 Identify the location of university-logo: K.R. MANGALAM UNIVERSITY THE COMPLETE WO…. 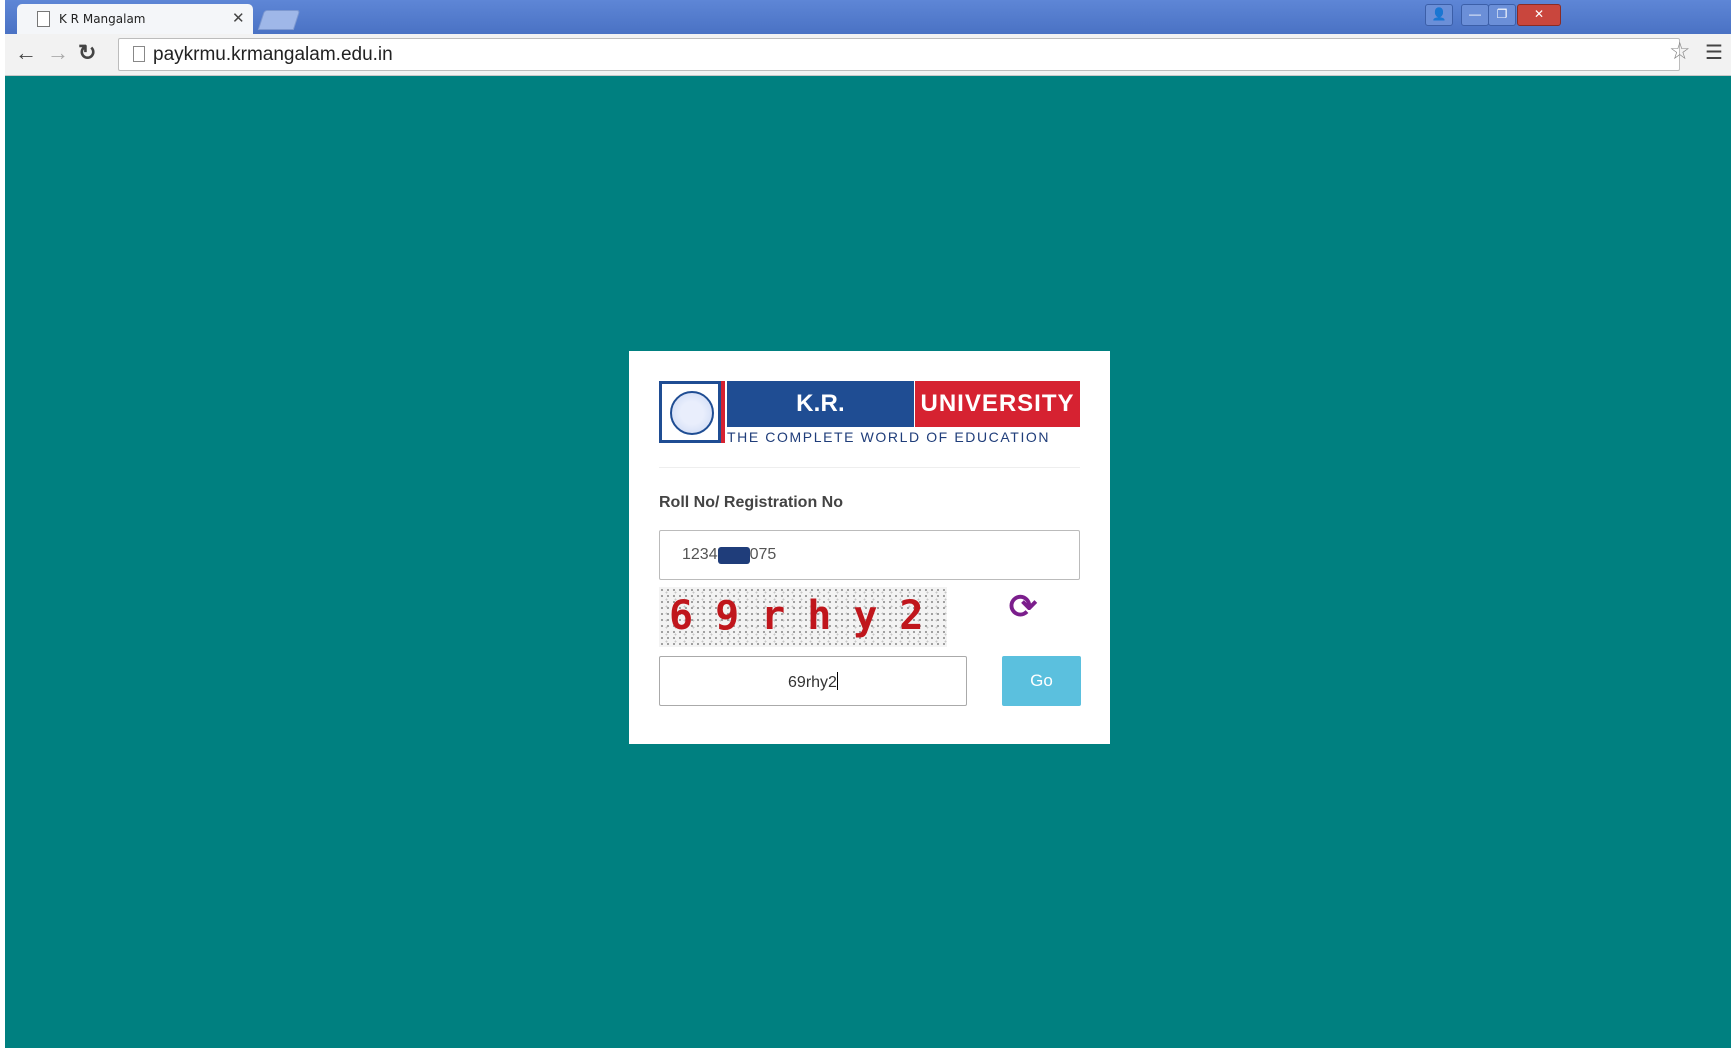
(869, 422).